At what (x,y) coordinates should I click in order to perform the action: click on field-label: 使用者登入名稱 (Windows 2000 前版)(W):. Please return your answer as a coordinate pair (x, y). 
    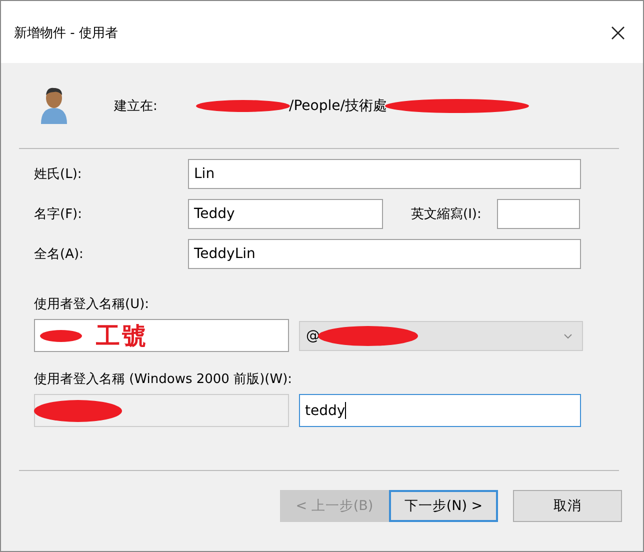
    Looking at the image, I should click on (164, 379).